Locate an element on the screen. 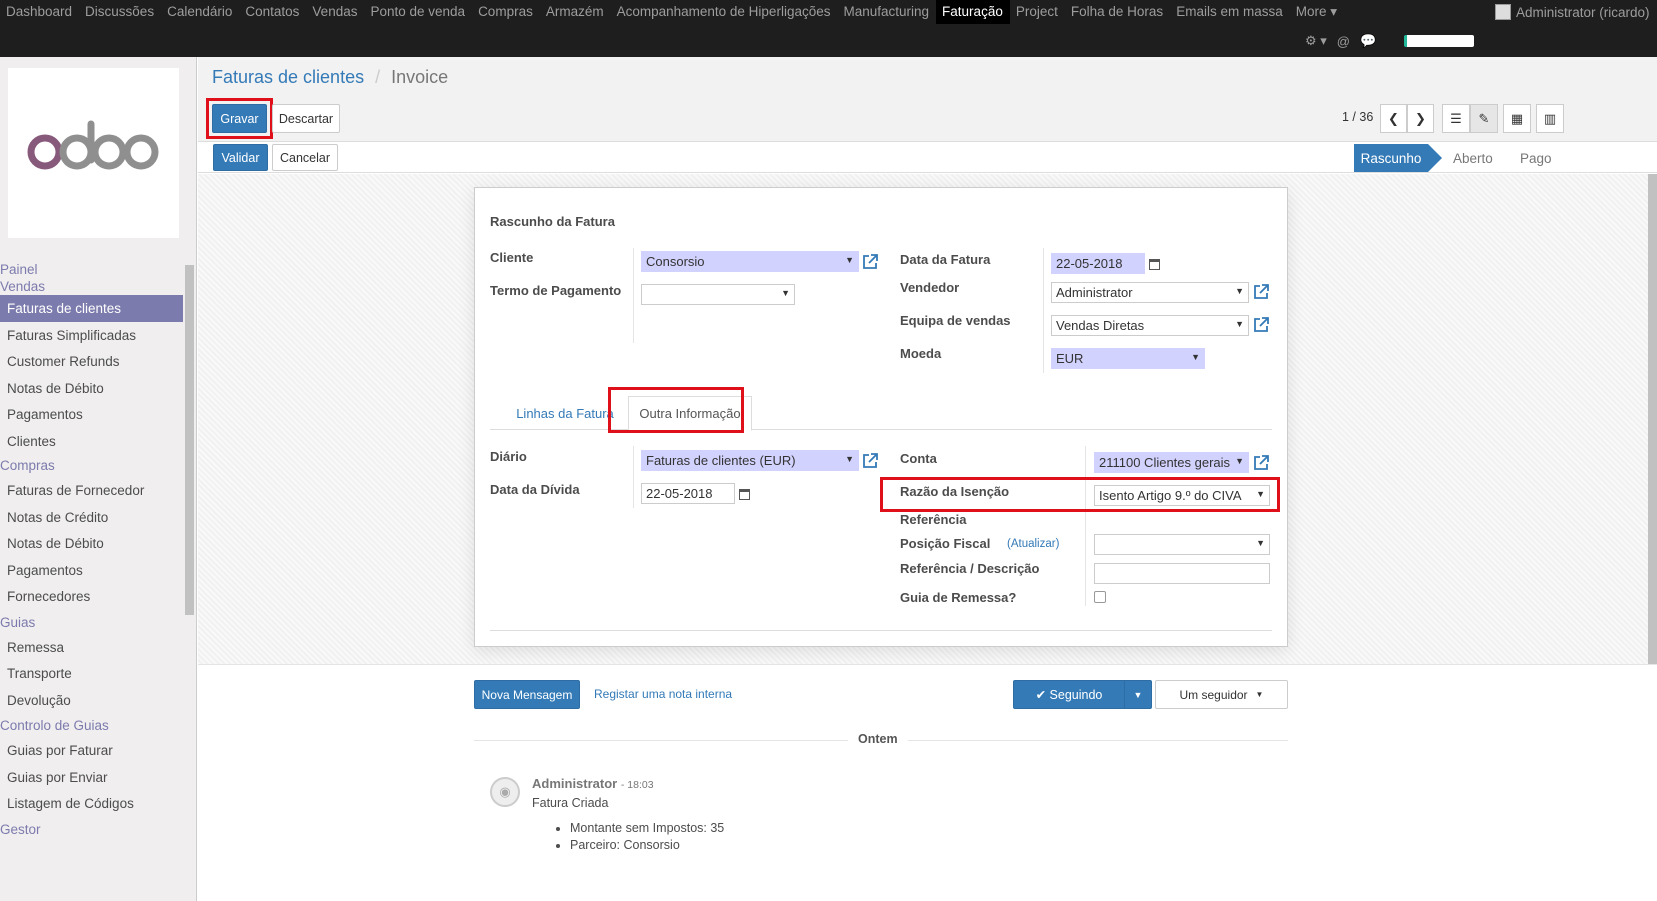 This screenshot has width=1657, height=901. list-item: Montante sem Impostos: 35 is located at coordinates (647, 828).